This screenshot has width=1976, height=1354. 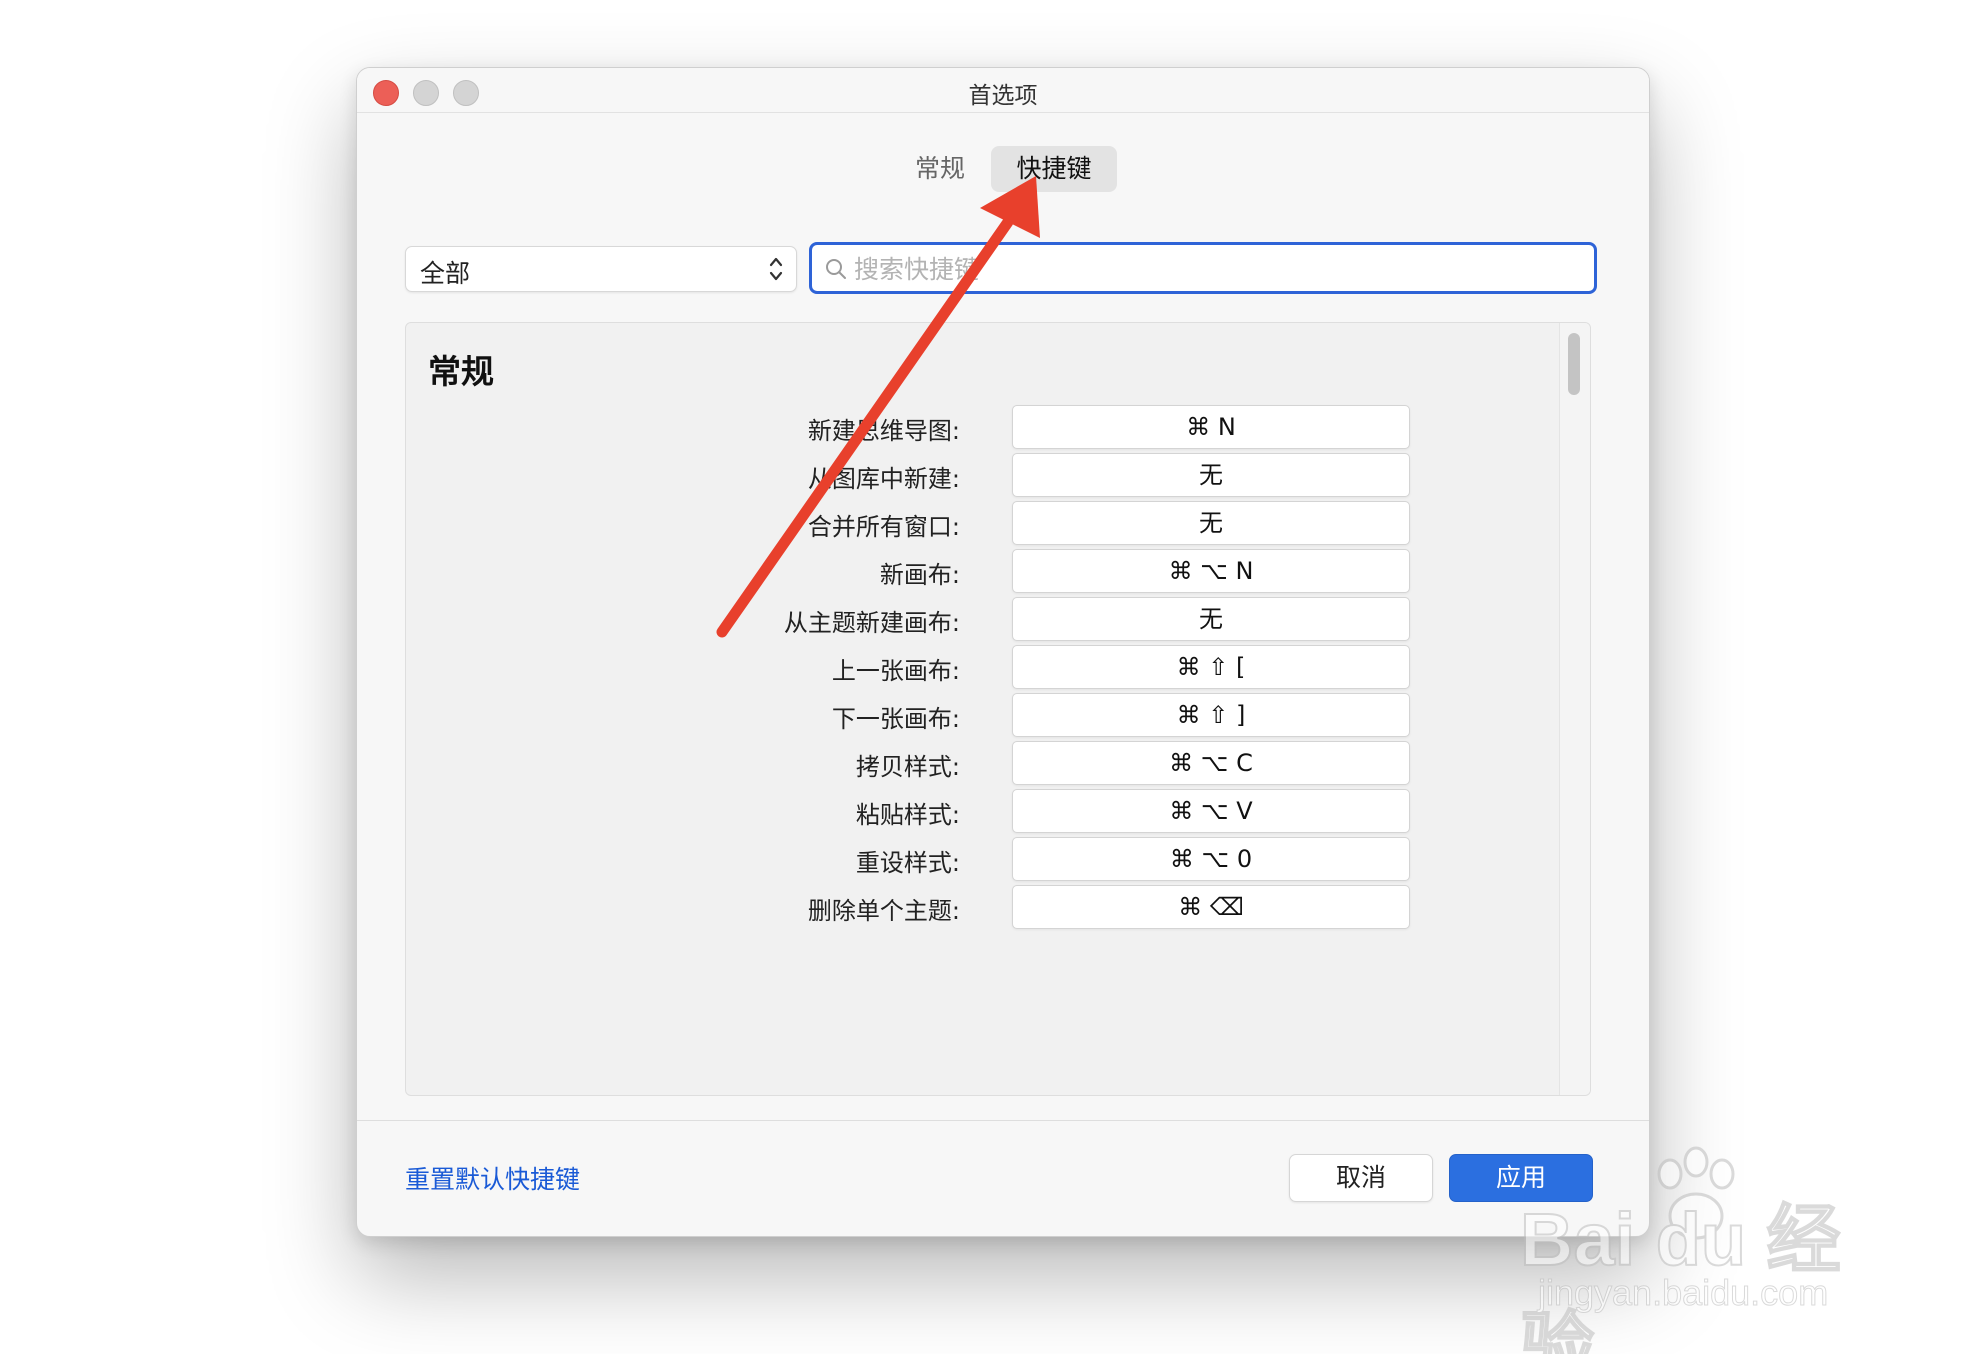 What do you see at coordinates (981, 427) in the screenshot?
I see `shortcut-row: 新建思维导图: ⌘ N` at bounding box center [981, 427].